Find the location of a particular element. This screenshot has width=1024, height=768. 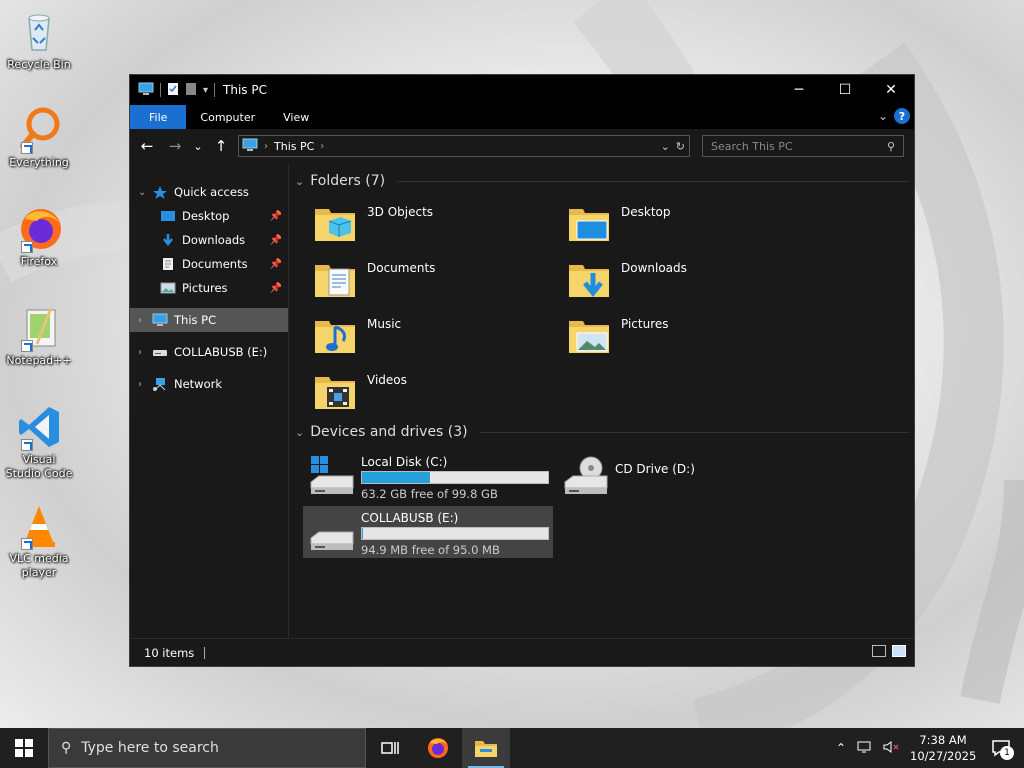

folder-name: Videos is located at coordinates (387, 380).